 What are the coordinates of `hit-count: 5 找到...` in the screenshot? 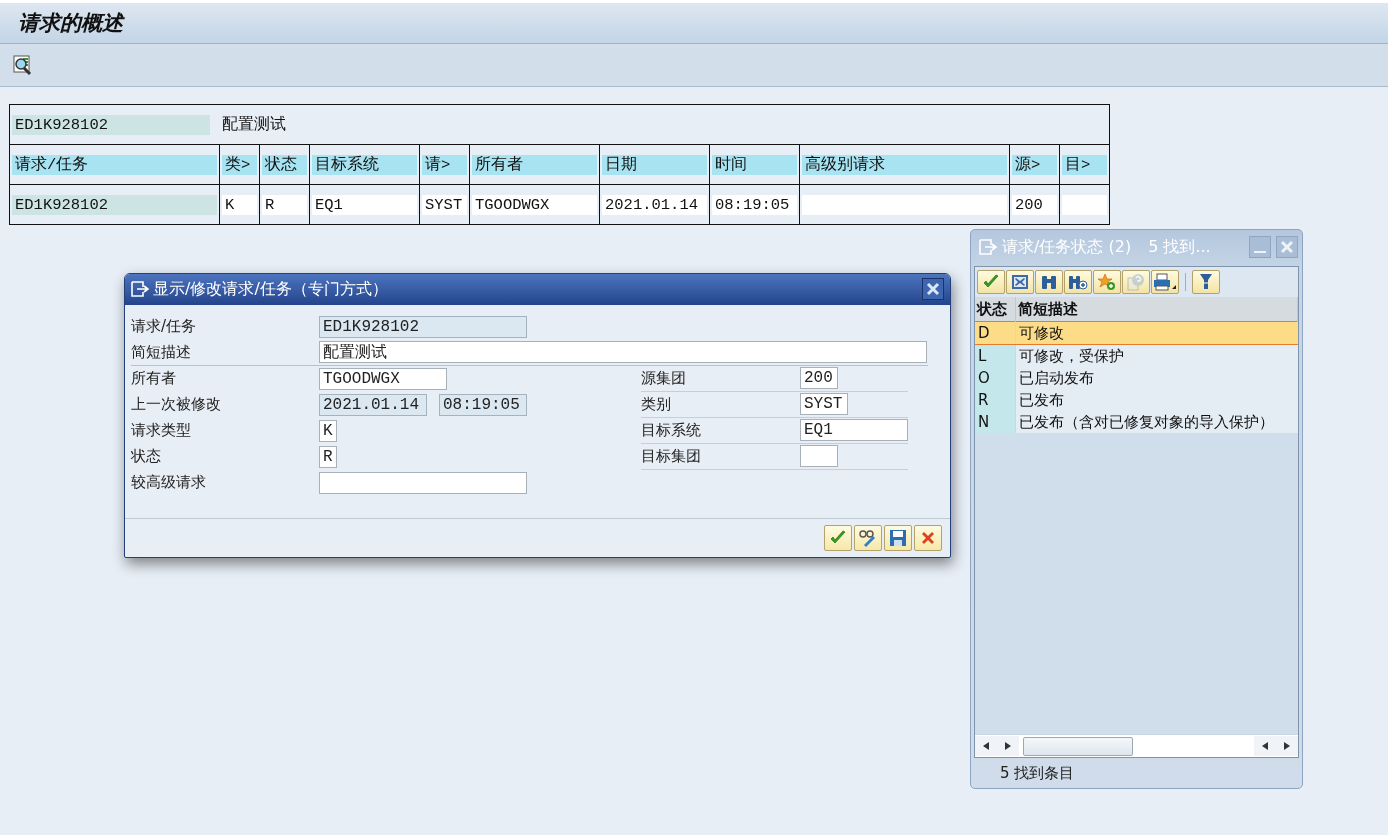 It's located at (1180, 247).